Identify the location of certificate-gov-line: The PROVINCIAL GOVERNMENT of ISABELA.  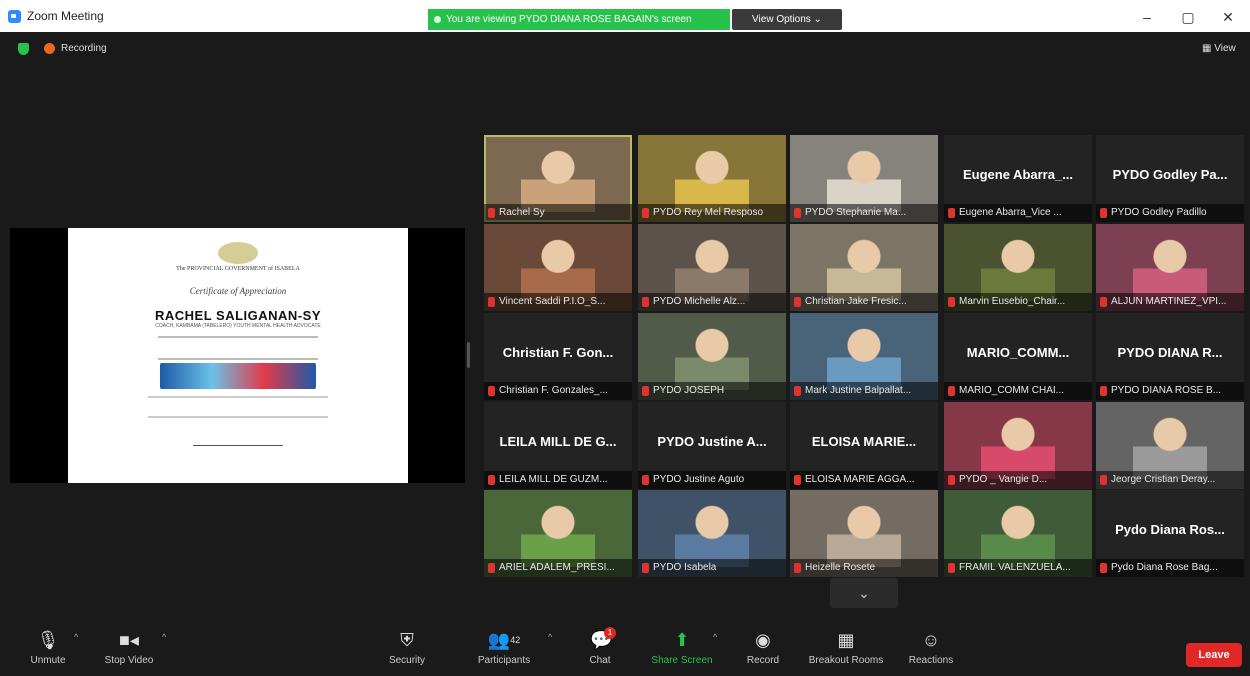
(238, 269).